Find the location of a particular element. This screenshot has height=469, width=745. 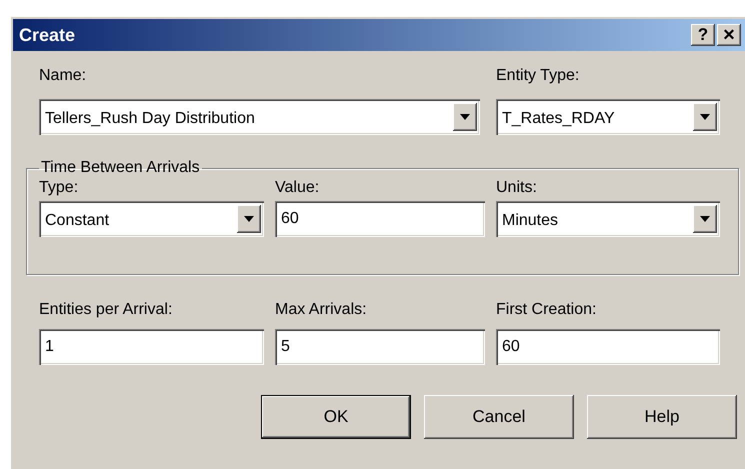

window-title: Create is located at coordinates (47, 35).